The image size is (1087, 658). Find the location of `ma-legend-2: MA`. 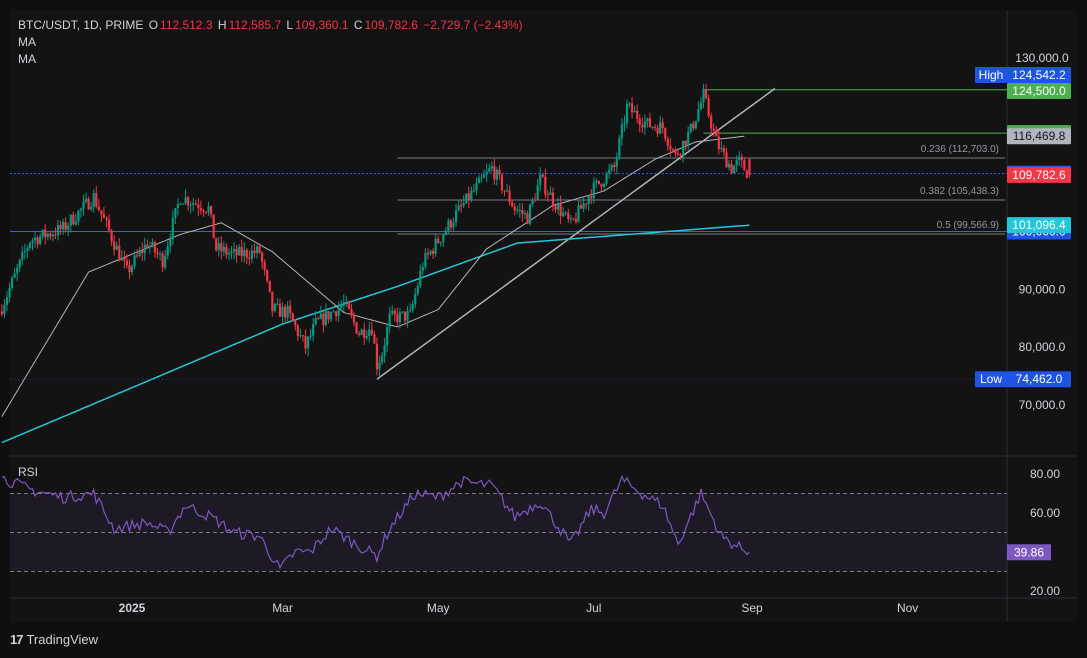

ma-legend-2: MA is located at coordinates (27, 59).